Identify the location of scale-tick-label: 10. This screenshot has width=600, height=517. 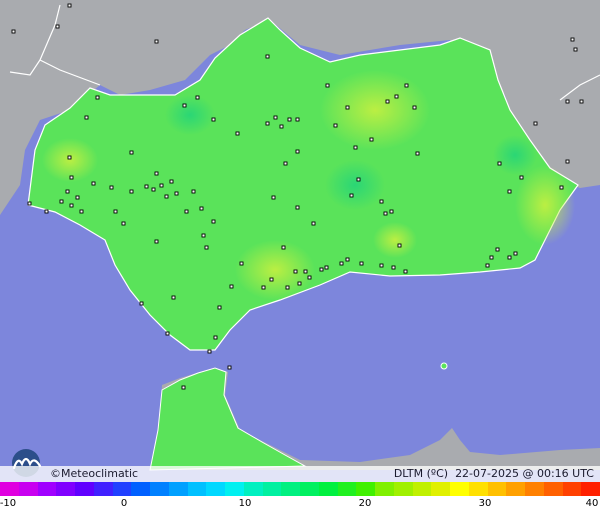
(245, 503).